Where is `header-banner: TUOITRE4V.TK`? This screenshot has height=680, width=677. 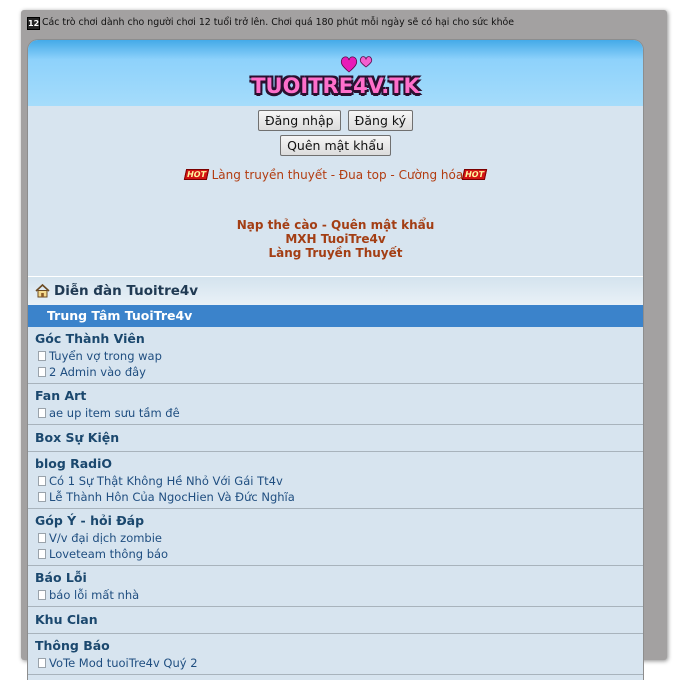 header-banner: TUOITRE4V.TK is located at coordinates (335, 73).